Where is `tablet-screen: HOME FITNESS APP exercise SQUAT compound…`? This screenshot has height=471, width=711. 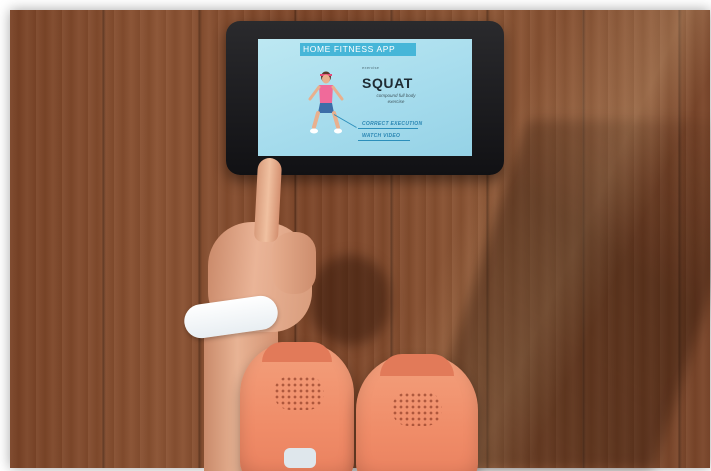 tablet-screen: HOME FITNESS APP exercise SQUAT compound… is located at coordinates (365, 97).